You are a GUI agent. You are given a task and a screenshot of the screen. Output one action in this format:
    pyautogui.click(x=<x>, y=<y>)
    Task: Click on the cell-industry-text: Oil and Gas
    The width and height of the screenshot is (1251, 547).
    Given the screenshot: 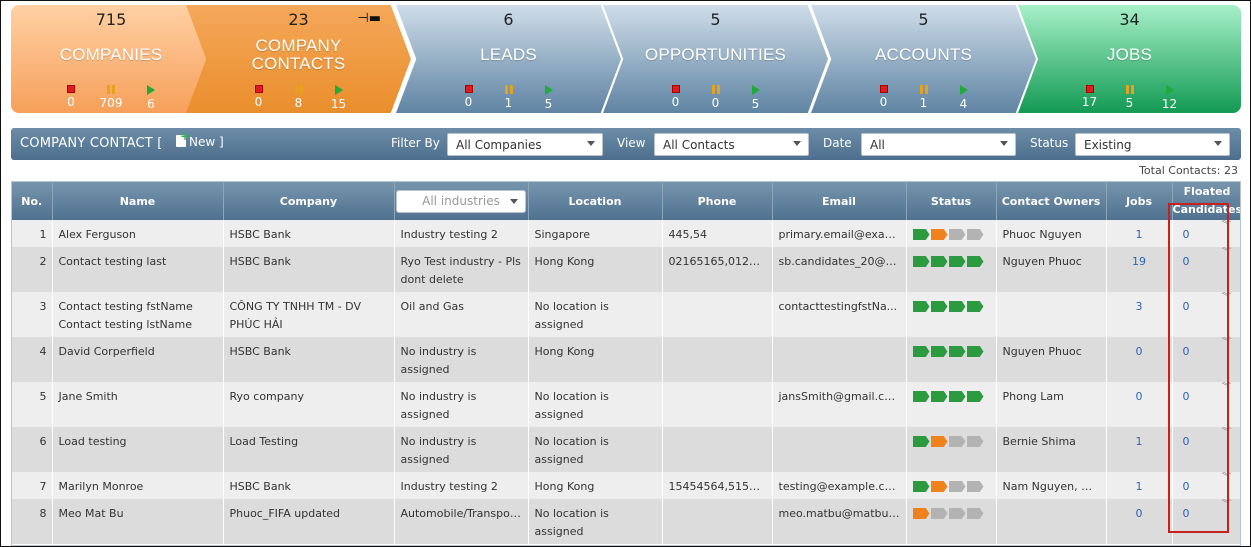 What is the action you would take?
    pyautogui.click(x=432, y=306)
    